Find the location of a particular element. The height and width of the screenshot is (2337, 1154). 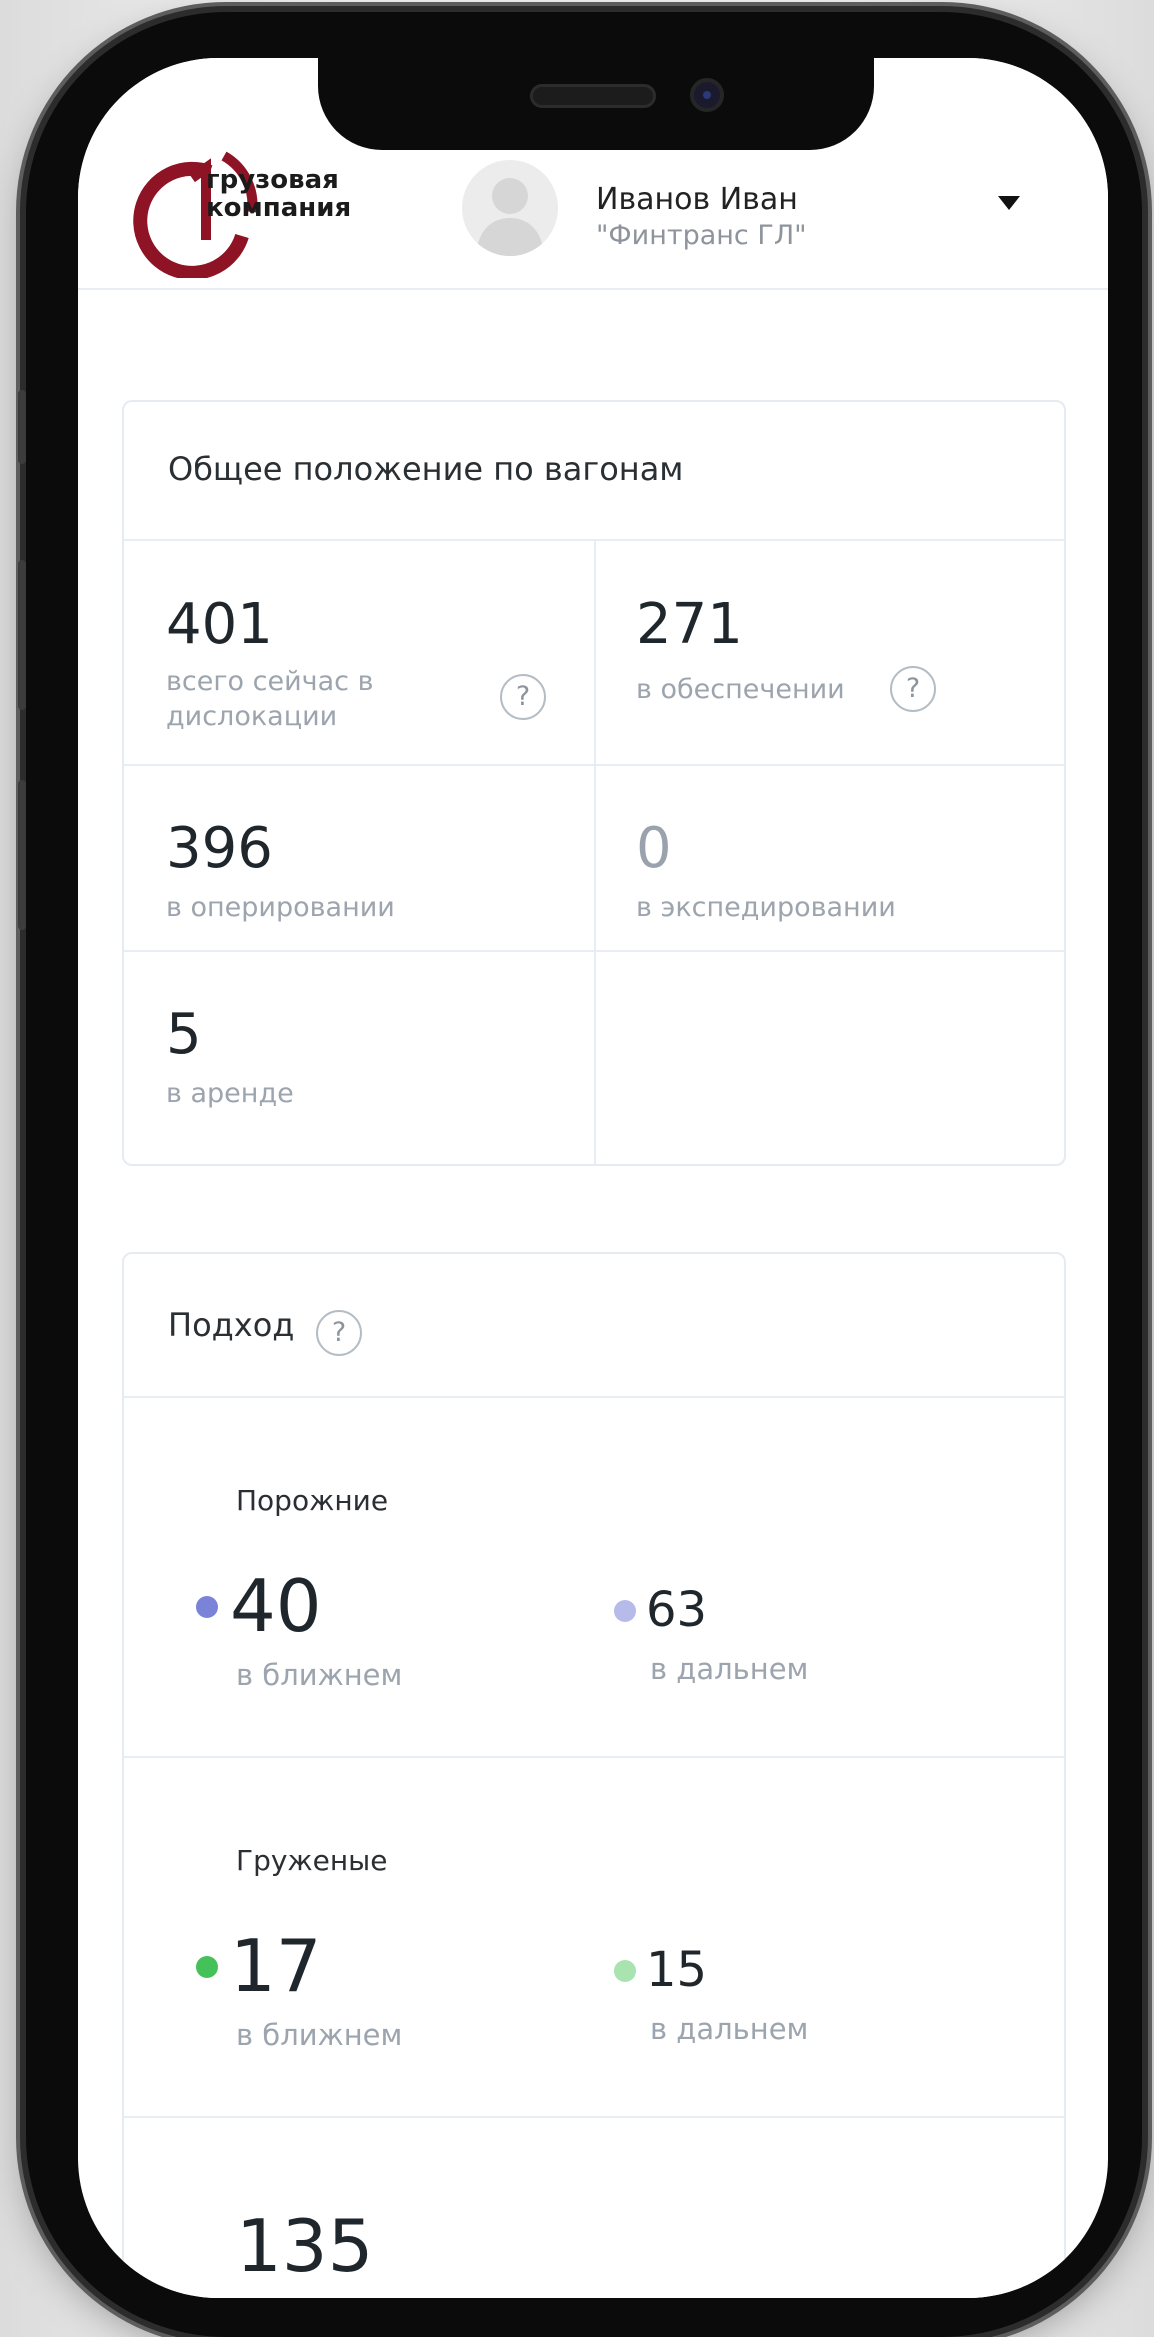

logo-text: грузовая компания is located at coordinates (278, 194).